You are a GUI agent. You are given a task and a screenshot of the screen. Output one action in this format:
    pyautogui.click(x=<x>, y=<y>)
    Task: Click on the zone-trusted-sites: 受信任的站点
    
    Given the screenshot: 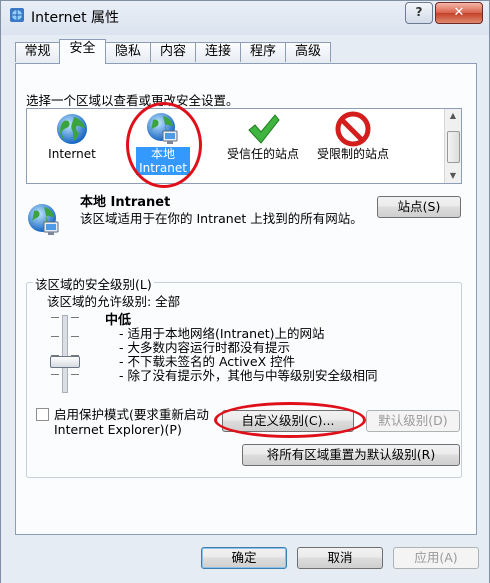 What is the action you would take?
    pyautogui.click(x=263, y=136)
    